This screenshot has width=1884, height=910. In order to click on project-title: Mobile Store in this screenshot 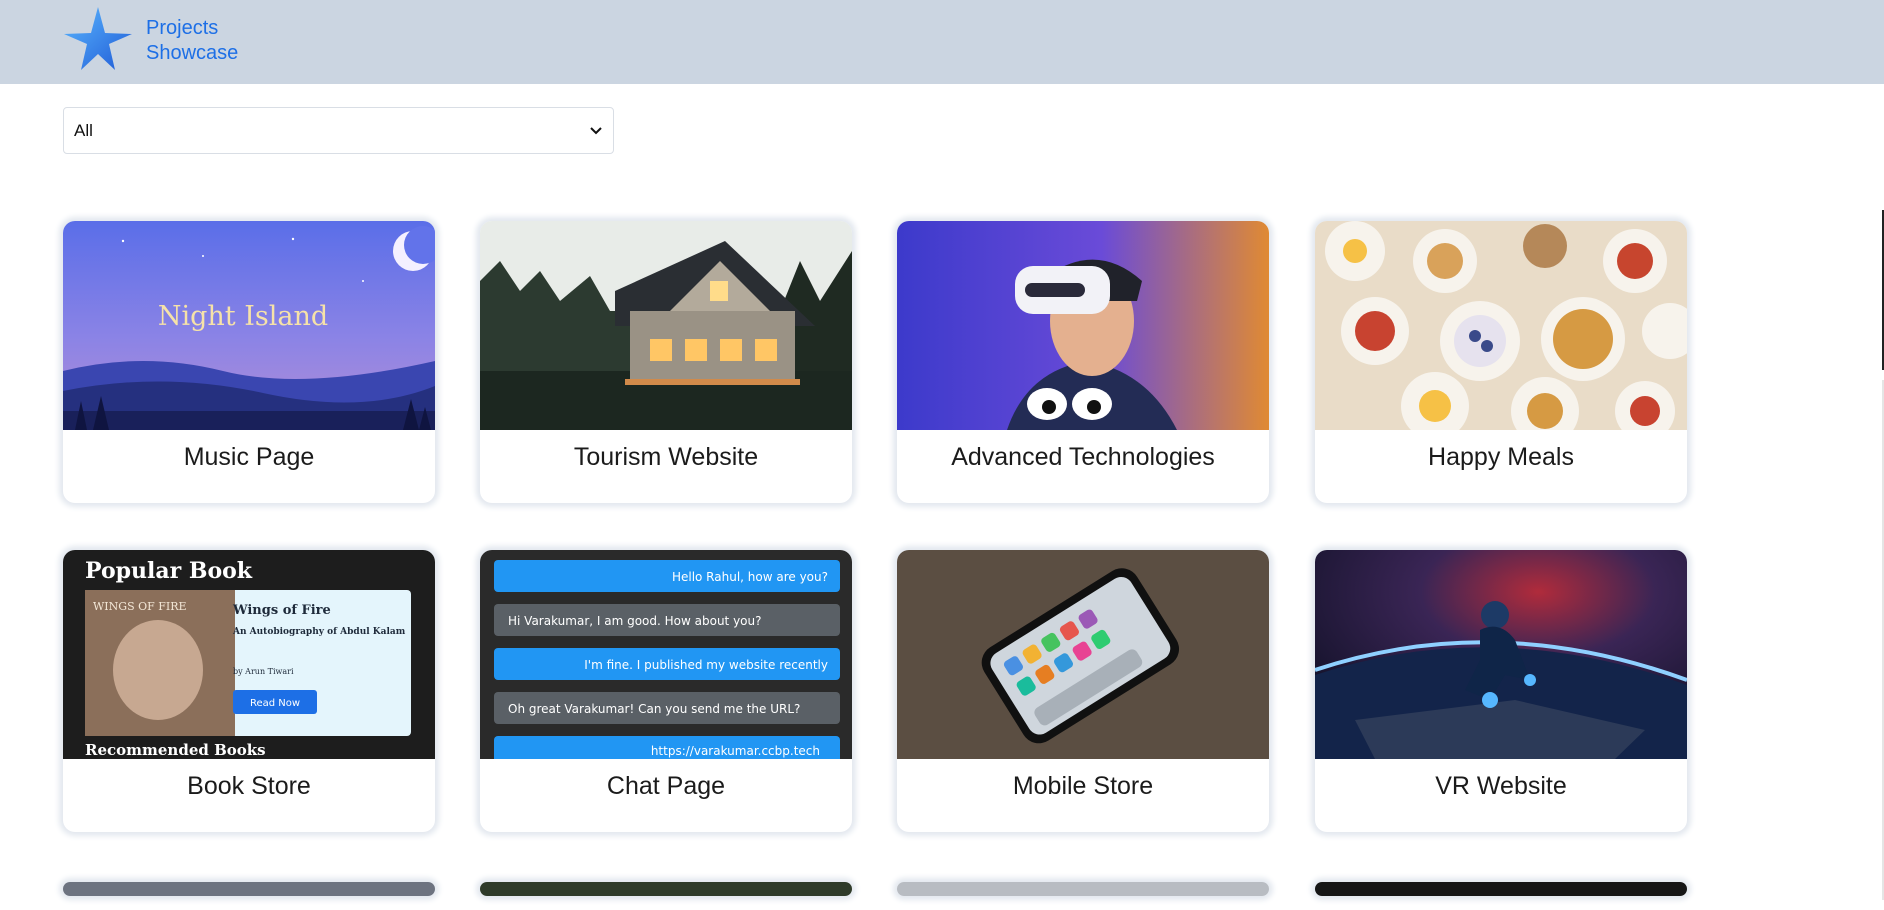, I will do `click(1083, 786)`.